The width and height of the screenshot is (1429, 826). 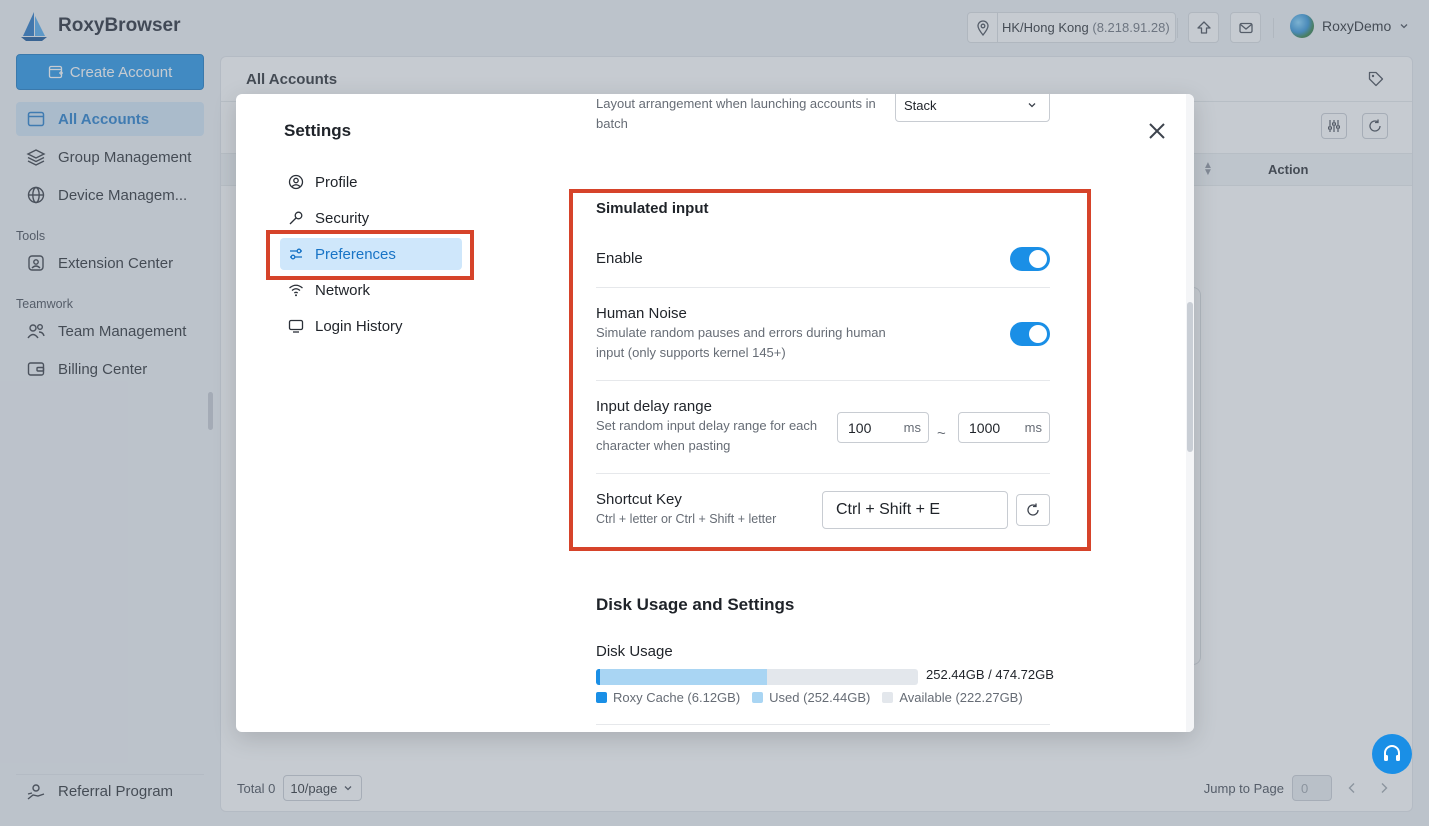 I want to click on disk-heading: Disk Usage and Settings, so click(x=695, y=604).